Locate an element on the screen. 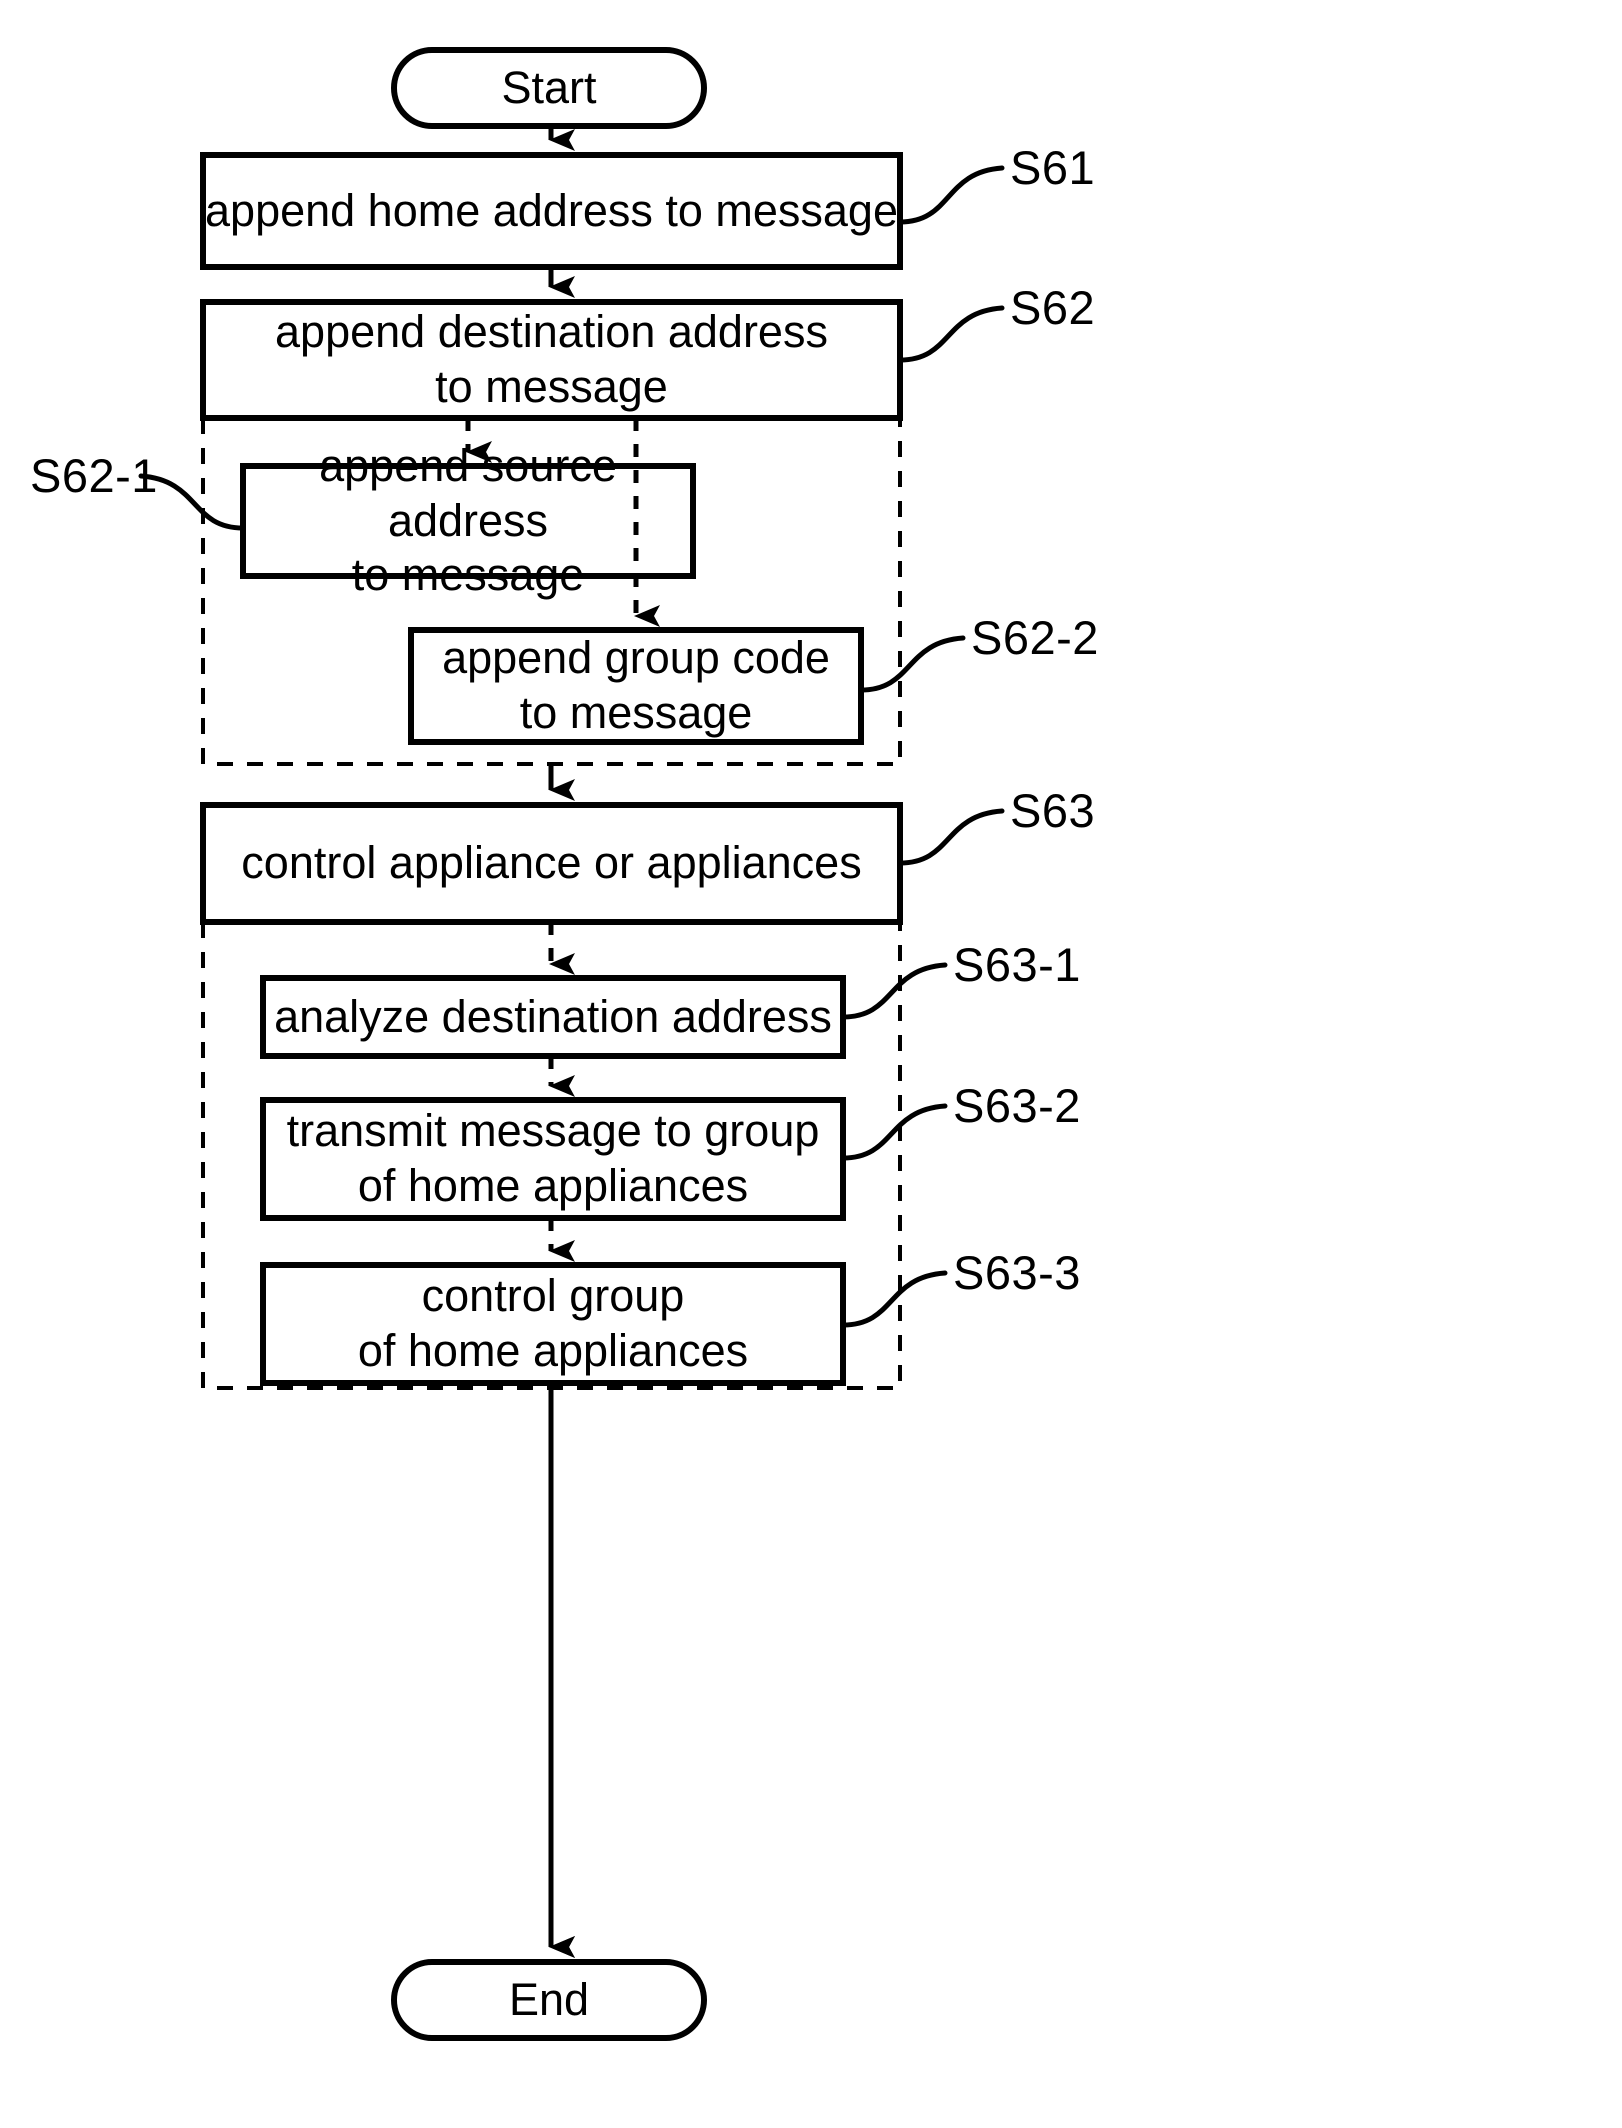  leader-s61 is located at coordinates (951, 195).